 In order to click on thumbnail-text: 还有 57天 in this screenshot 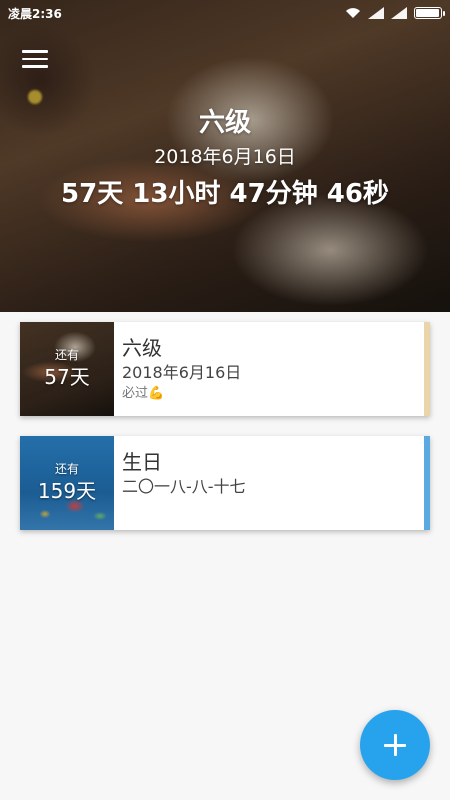, I will do `click(67, 369)`.